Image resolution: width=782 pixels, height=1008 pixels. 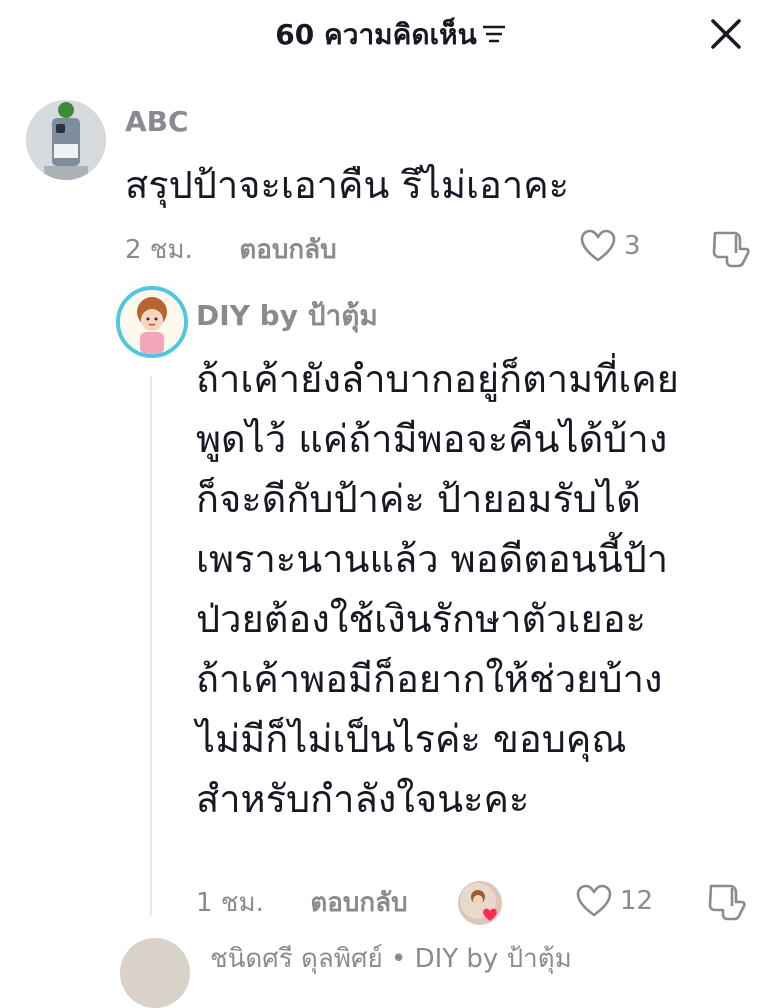 I want to click on comment-count-title: 60 ความคิดเห็น, so click(x=376, y=34).